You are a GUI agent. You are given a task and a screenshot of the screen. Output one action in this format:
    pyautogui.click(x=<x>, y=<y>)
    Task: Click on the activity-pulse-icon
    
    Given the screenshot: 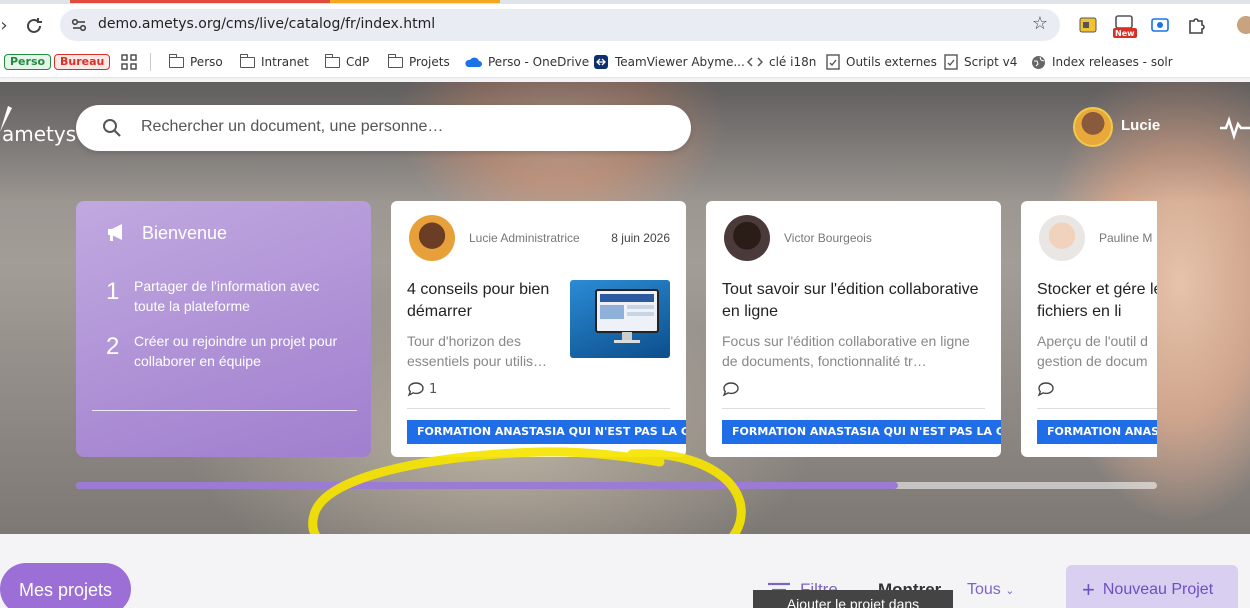 What is the action you would take?
    pyautogui.click(x=1235, y=127)
    